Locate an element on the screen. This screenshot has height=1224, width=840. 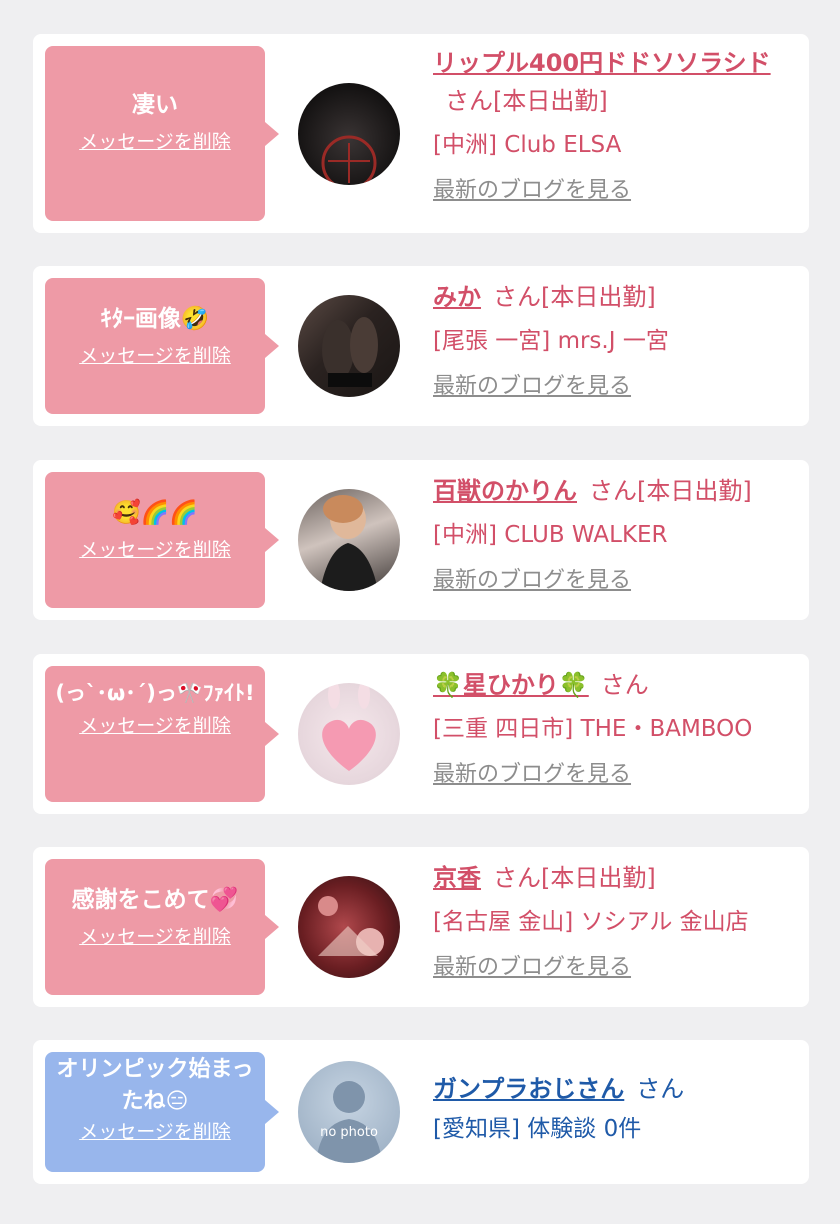
message-bubble: (っ`･ω･´)っ🎌ﾌｧｲﾄ! メッセージを削除 is located at coordinates (162, 734).